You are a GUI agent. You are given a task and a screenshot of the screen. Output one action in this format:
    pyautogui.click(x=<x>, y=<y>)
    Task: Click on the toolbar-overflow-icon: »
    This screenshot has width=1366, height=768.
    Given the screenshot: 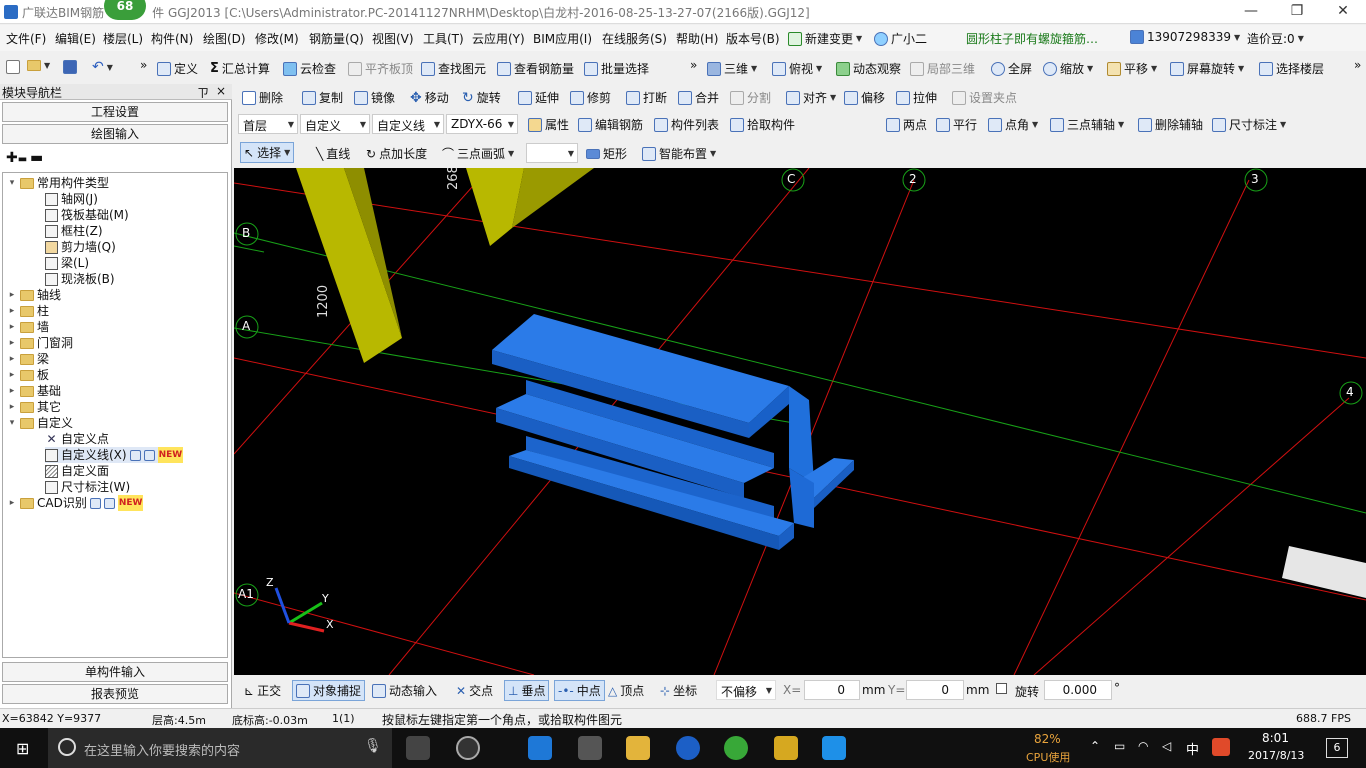 What is the action you would take?
    pyautogui.click(x=143, y=65)
    